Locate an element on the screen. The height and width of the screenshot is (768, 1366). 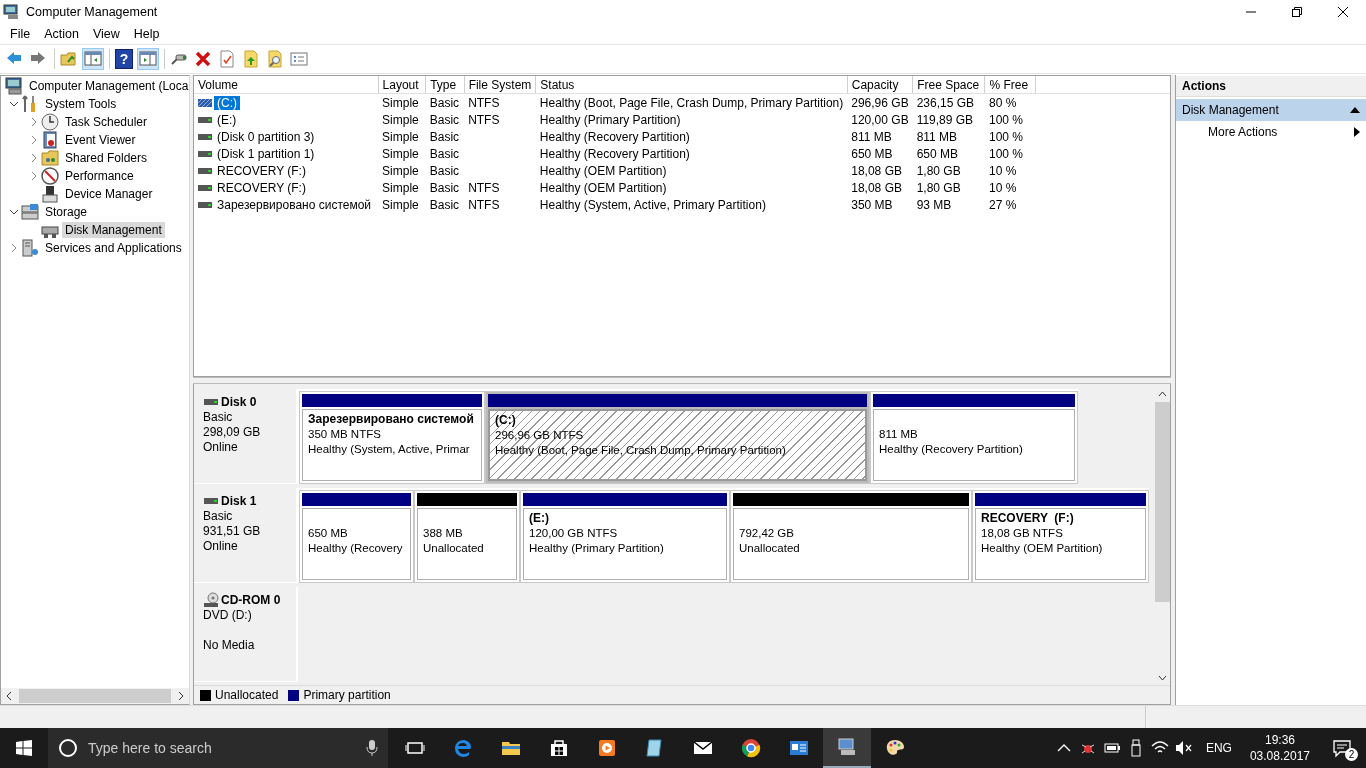
play-icon is located at coordinates (607, 748).